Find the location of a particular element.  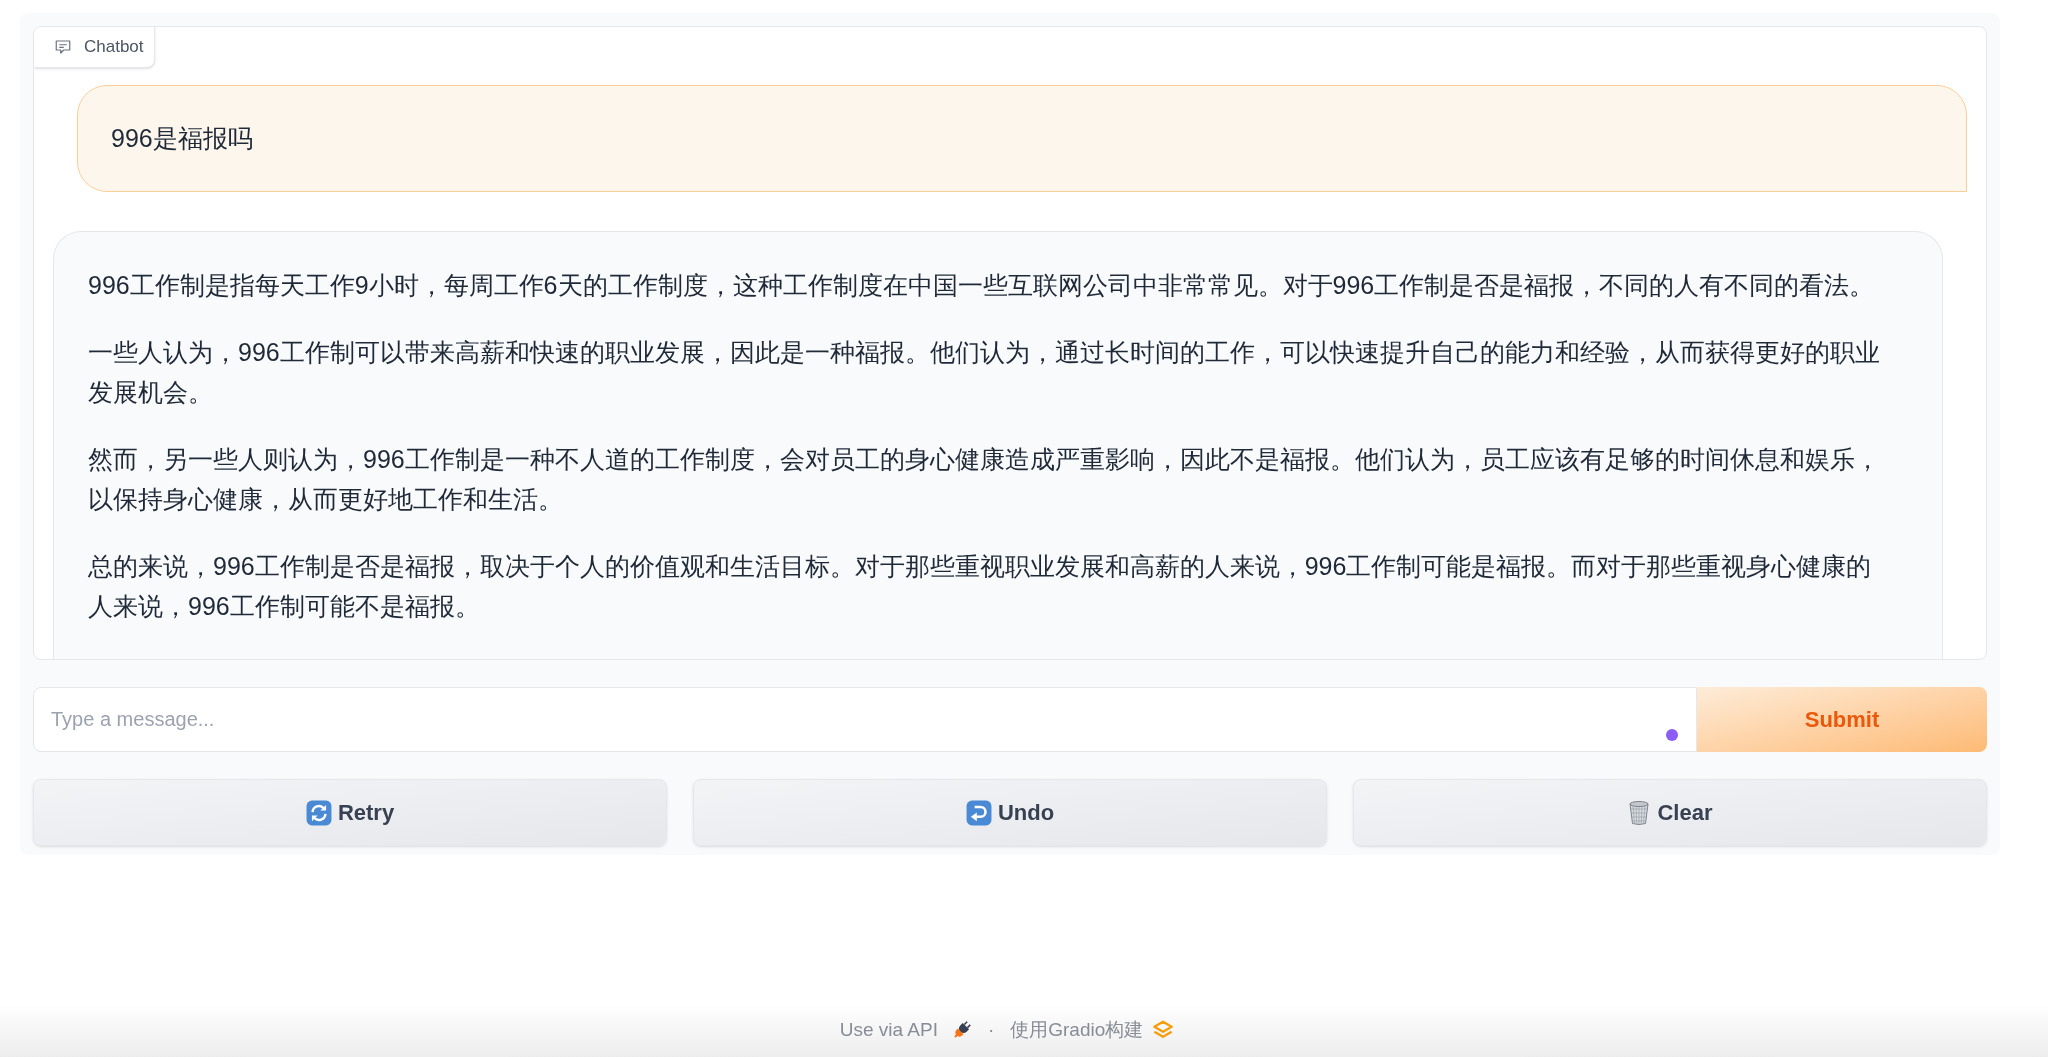

wastebasket-icon is located at coordinates (1639, 812).